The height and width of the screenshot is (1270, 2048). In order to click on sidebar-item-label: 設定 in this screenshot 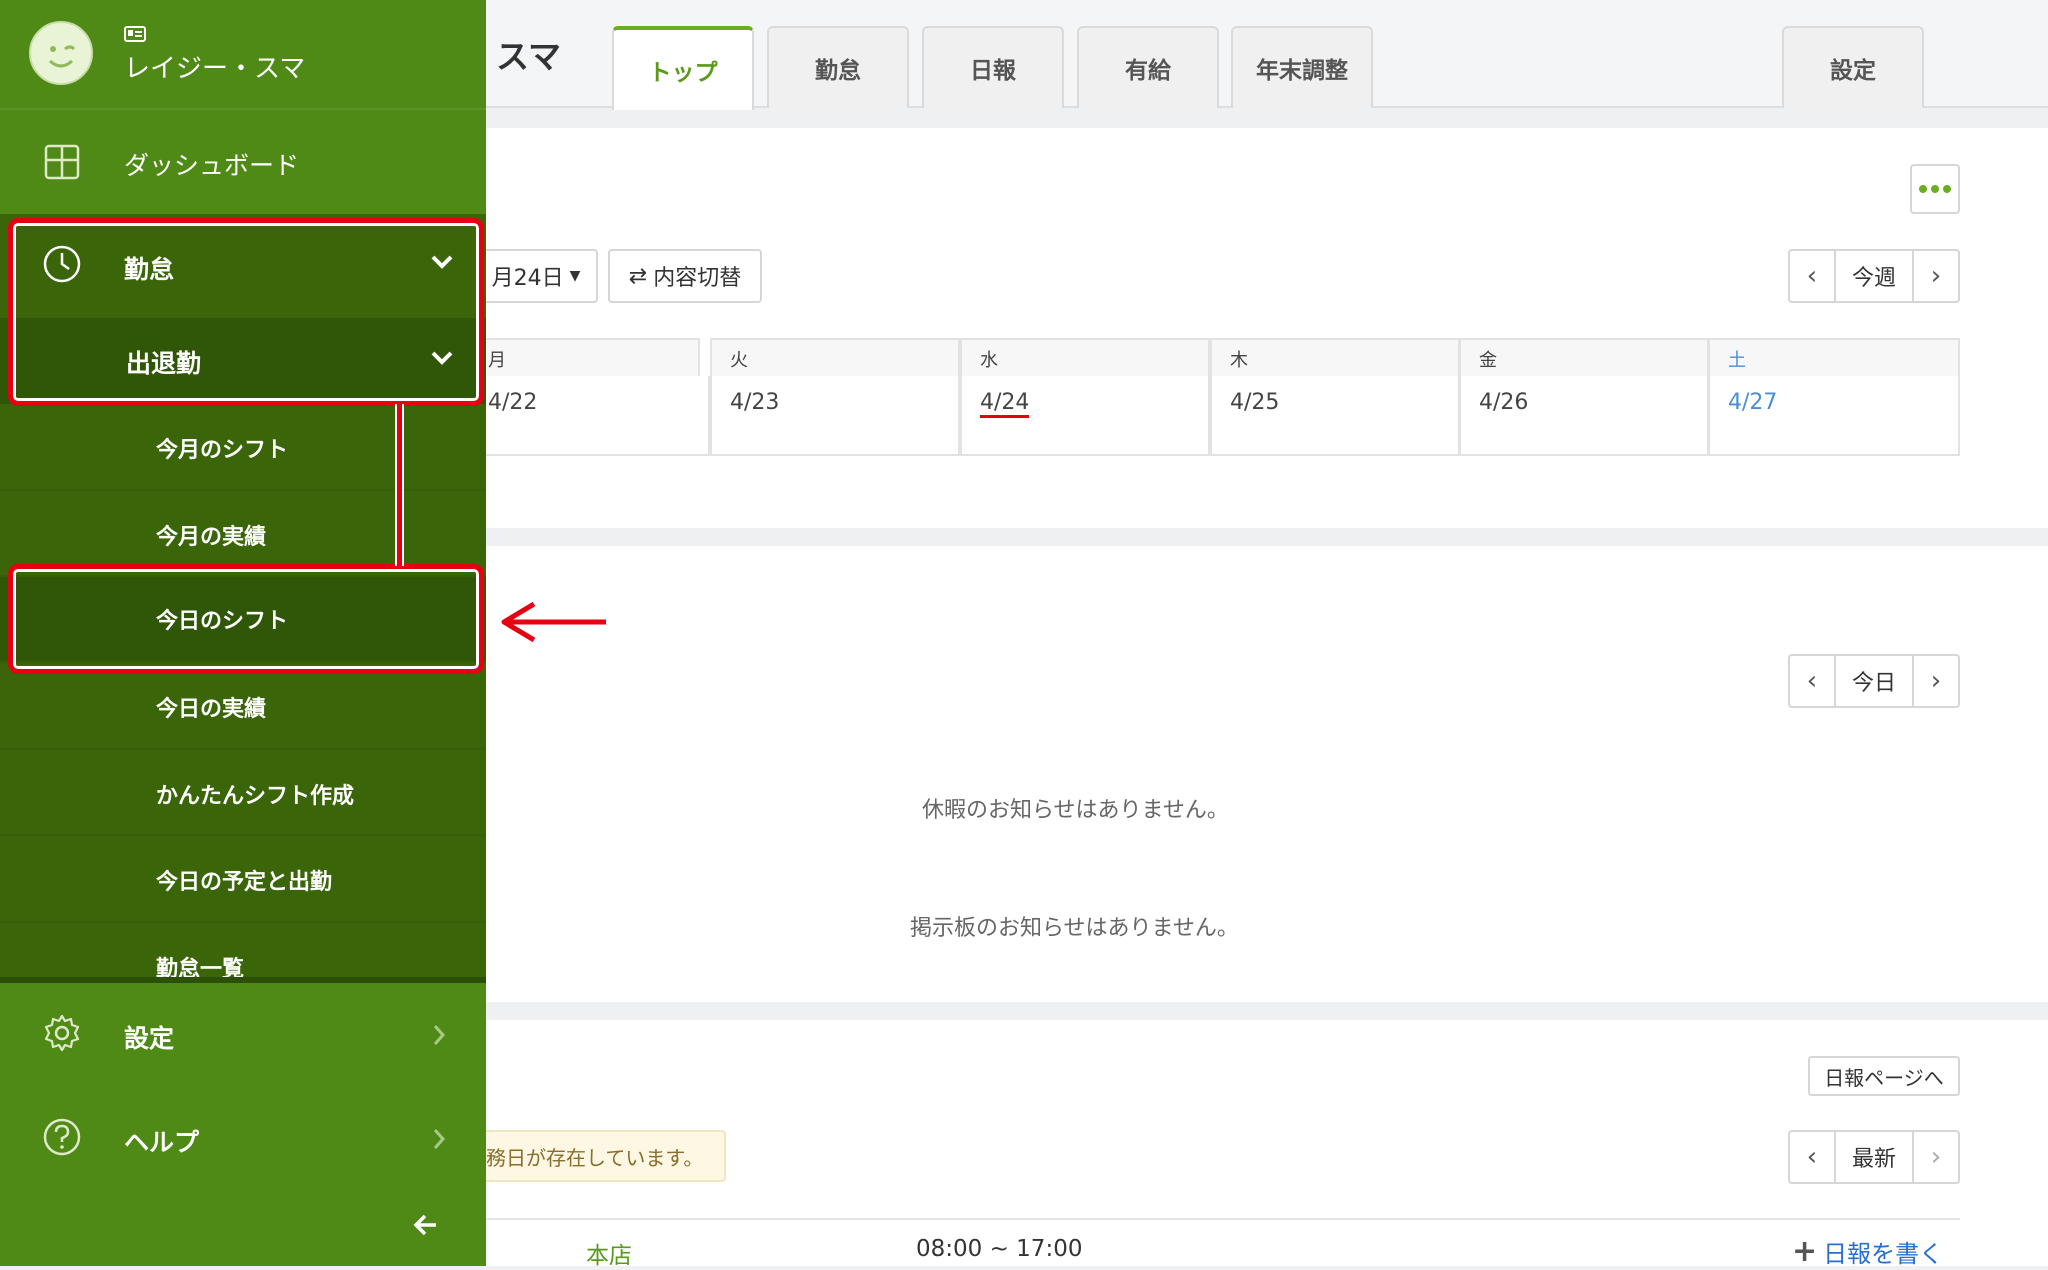, I will do `click(149, 1038)`.